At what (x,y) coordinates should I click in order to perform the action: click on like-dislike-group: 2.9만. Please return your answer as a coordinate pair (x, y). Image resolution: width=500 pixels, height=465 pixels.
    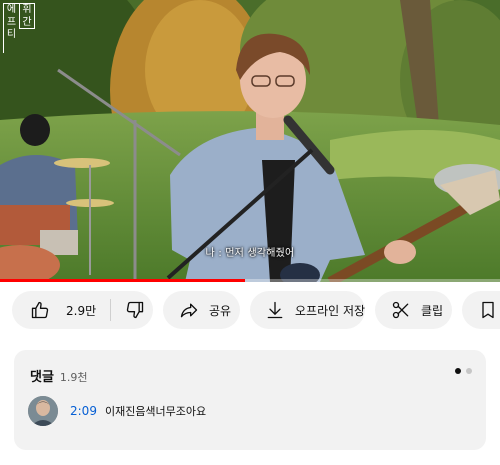
    Looking at the image, I should click on (82, 310).